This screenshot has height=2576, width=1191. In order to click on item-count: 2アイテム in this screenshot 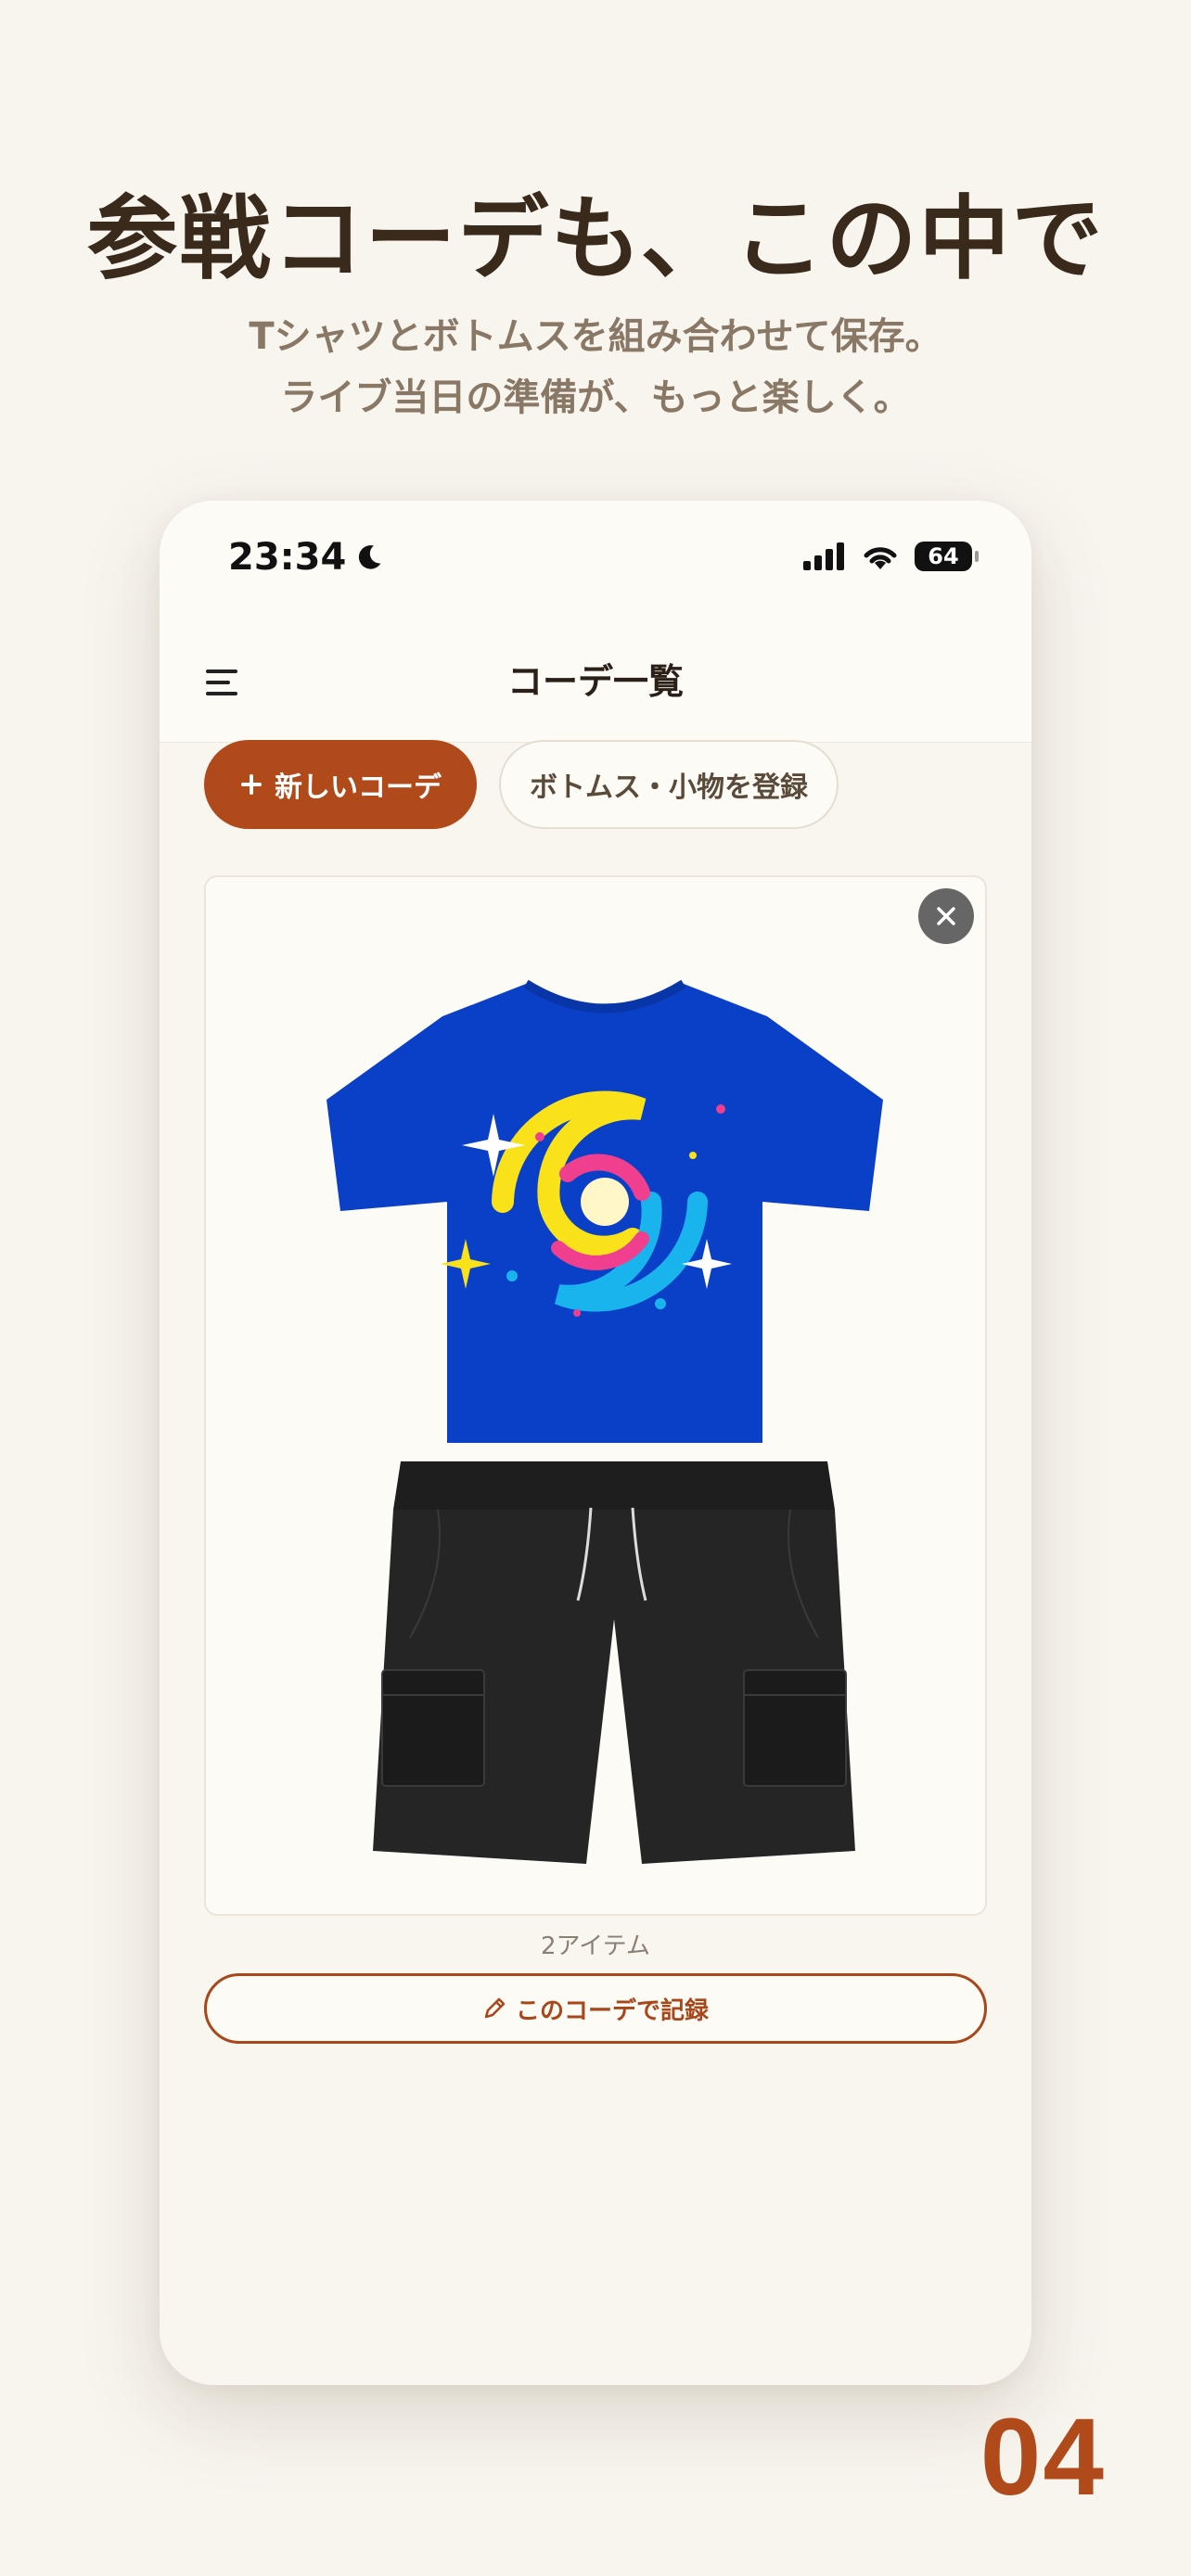, I will do `click(595, 1946)`.